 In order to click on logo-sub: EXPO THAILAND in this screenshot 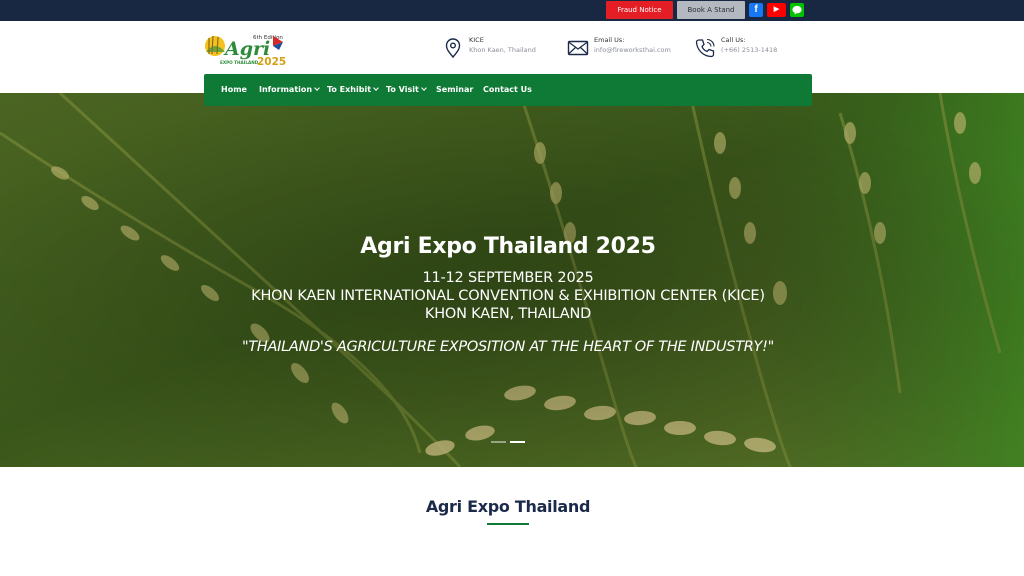, I will do `click(239, 62)`.